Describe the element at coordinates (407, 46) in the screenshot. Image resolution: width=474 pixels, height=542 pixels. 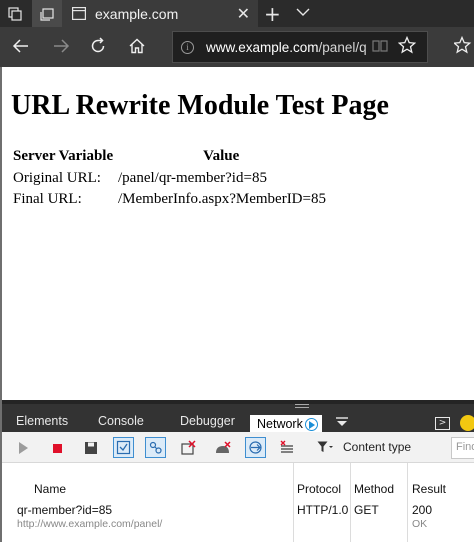
I see `favorite-star-icon` at that location.